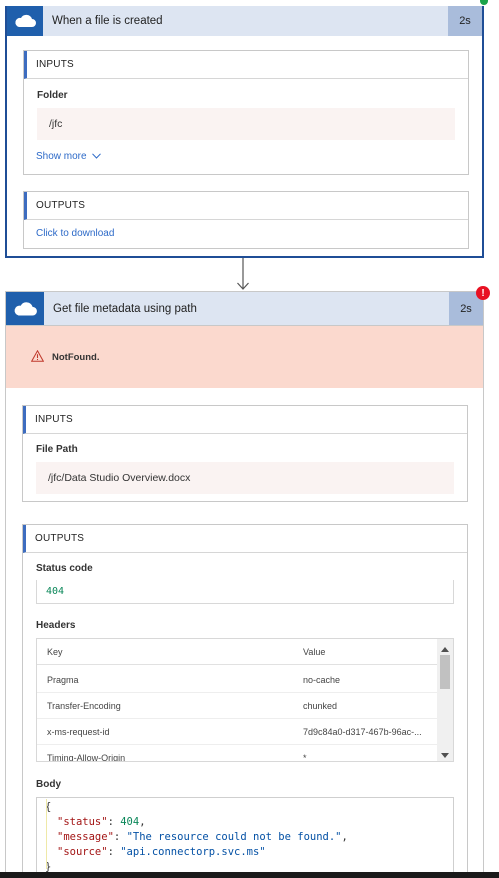 This screenshot has height=878, width=499. I want to click on json-key: "status", so click(82, 822).